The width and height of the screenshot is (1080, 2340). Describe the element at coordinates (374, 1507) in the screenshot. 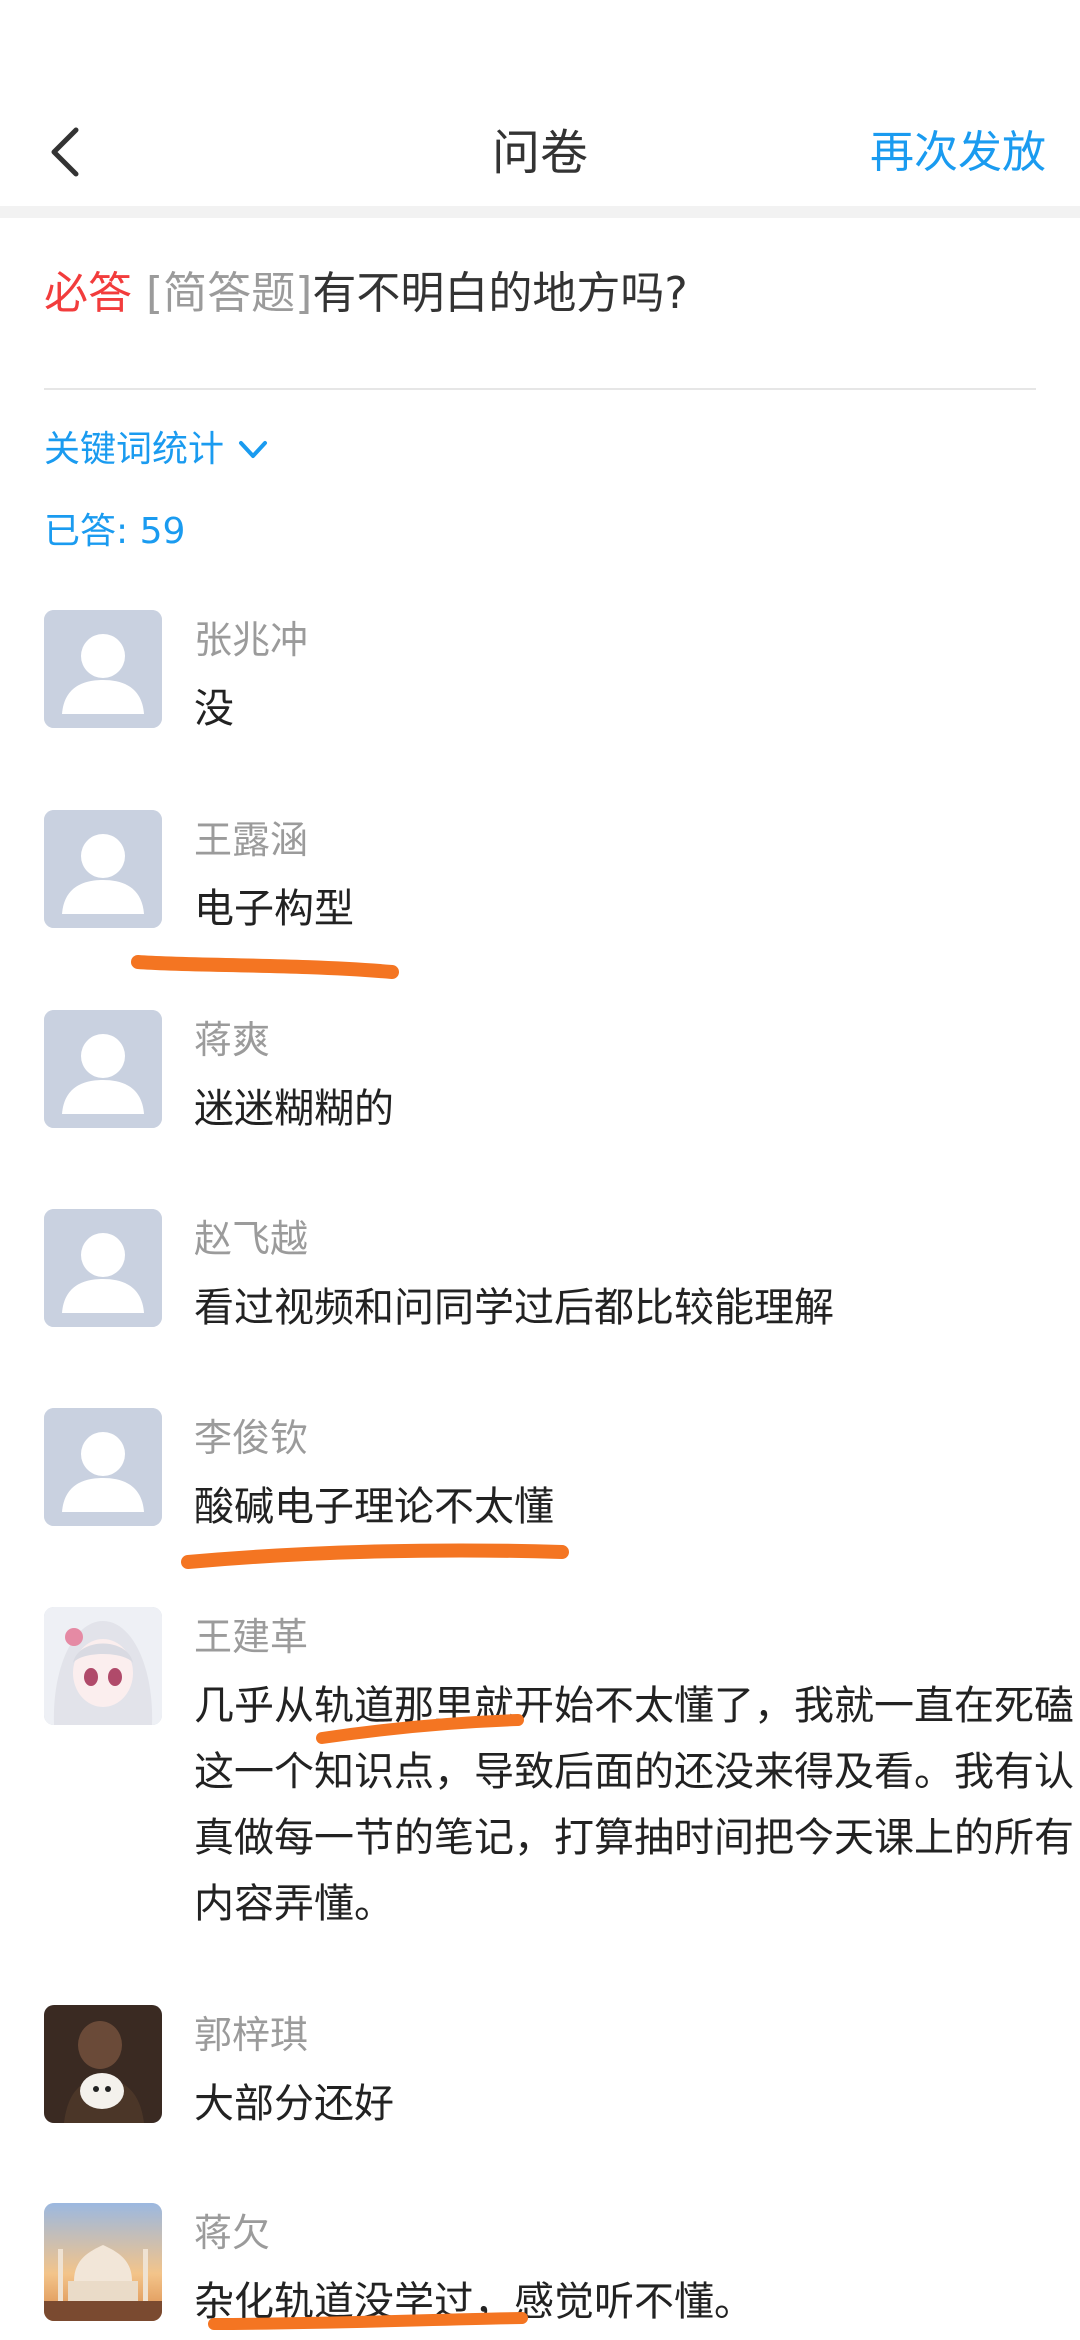

I see `response-text: 酸碱电子理论不太懂` at that location.